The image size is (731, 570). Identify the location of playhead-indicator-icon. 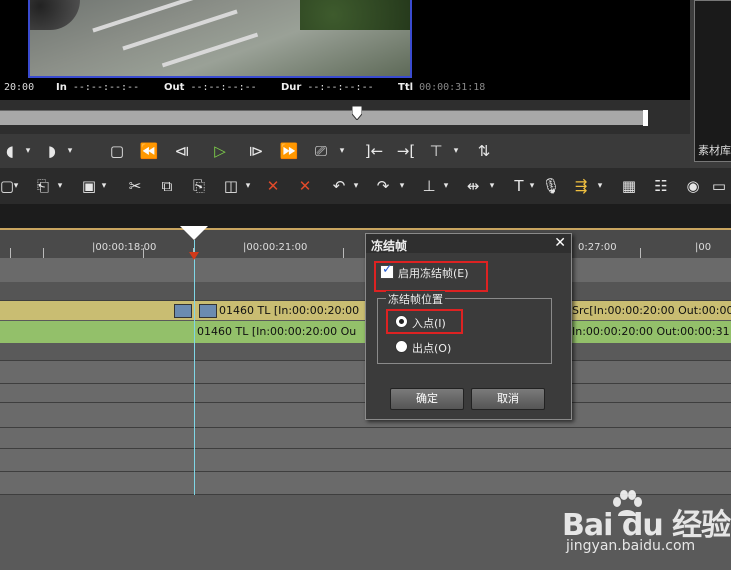
(194, 256).